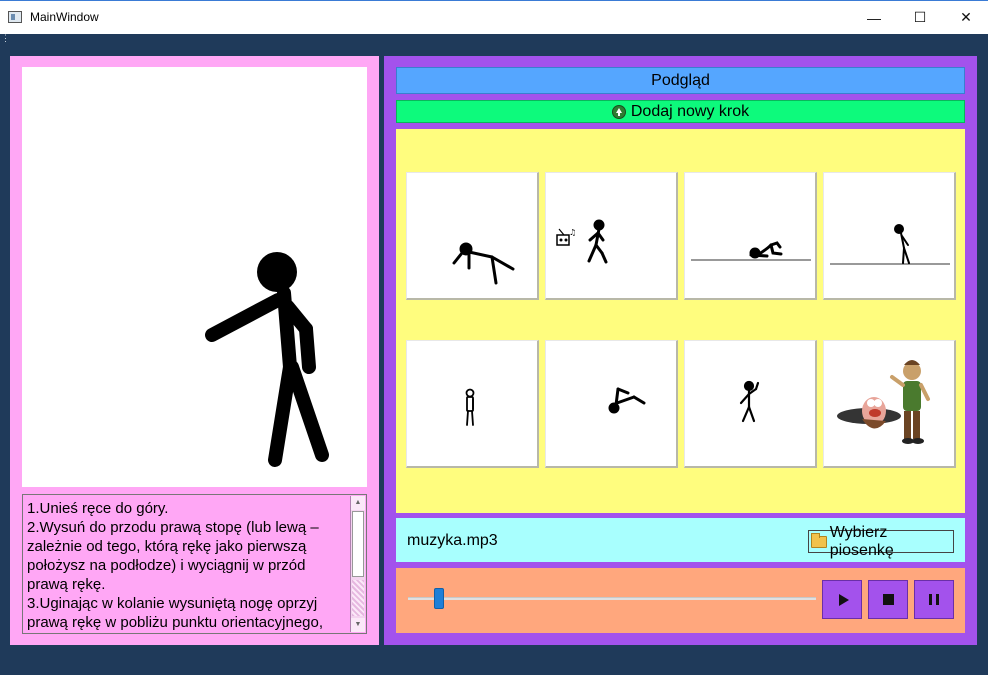 This screenshot has height=675, width=988. I want to click on preview-button: Podgląd, so click(680, 80).